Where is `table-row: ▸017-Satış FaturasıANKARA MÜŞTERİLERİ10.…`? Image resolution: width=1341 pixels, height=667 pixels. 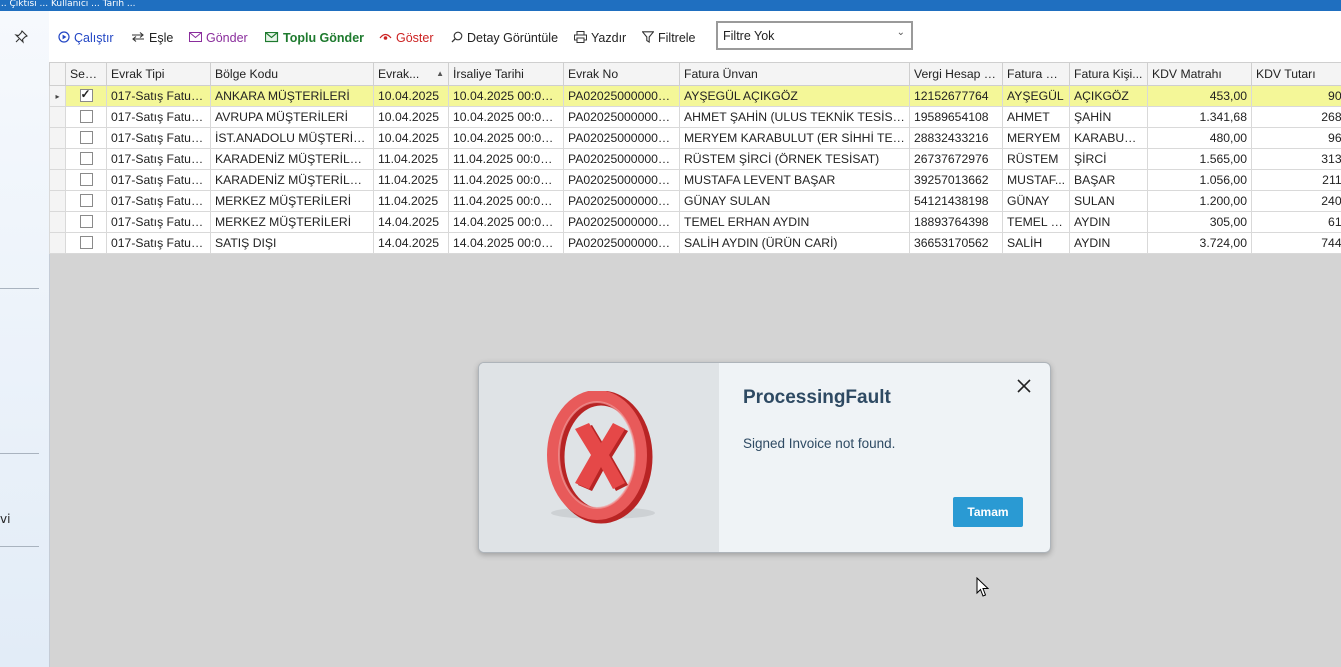
table-row: ▸017-Satış FaturasıANKARA MÜŞTERİLERİ10.… is located at coordinates (695, 96).